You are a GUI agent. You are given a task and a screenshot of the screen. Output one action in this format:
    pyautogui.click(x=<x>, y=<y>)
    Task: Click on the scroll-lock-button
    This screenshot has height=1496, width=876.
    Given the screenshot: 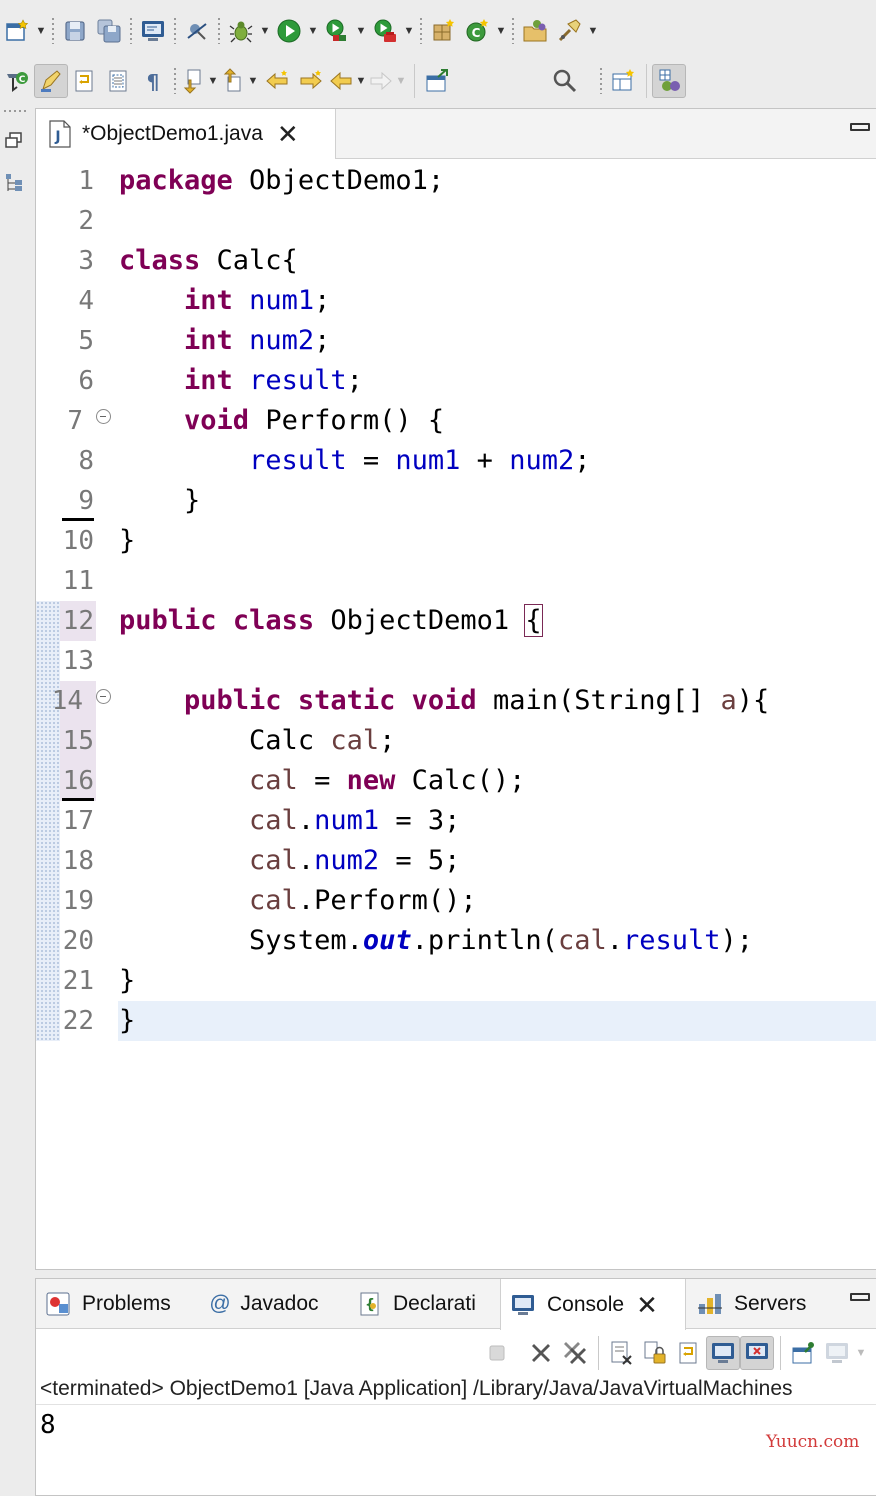 What is the action you would take?
    pyautogui.click(x=655, y=1353)
    